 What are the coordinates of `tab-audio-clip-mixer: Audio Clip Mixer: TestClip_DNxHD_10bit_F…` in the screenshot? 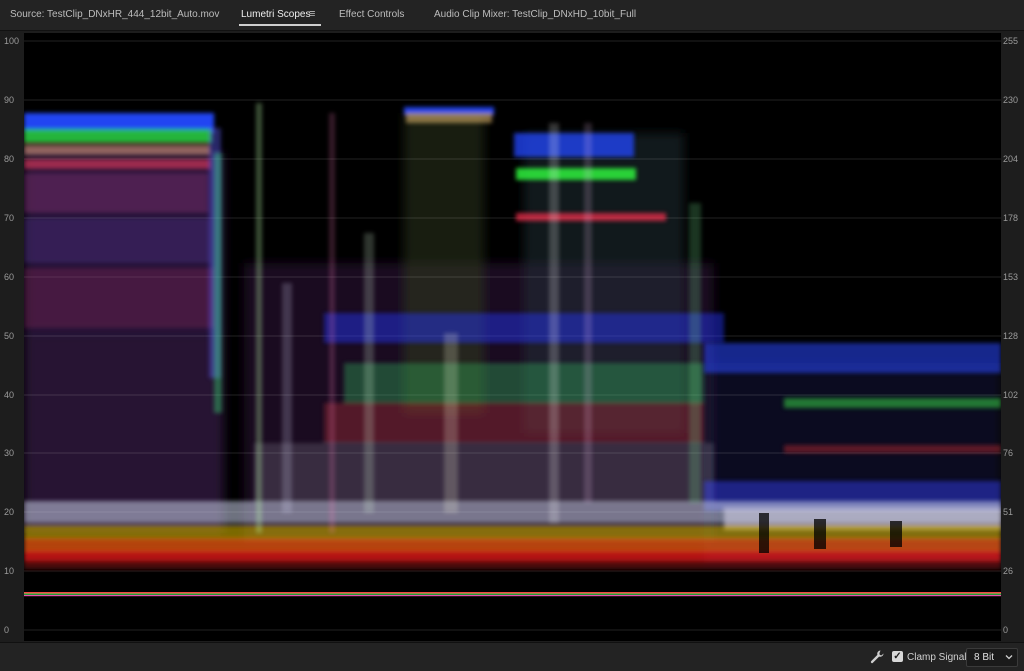 It's located at (535, 14).